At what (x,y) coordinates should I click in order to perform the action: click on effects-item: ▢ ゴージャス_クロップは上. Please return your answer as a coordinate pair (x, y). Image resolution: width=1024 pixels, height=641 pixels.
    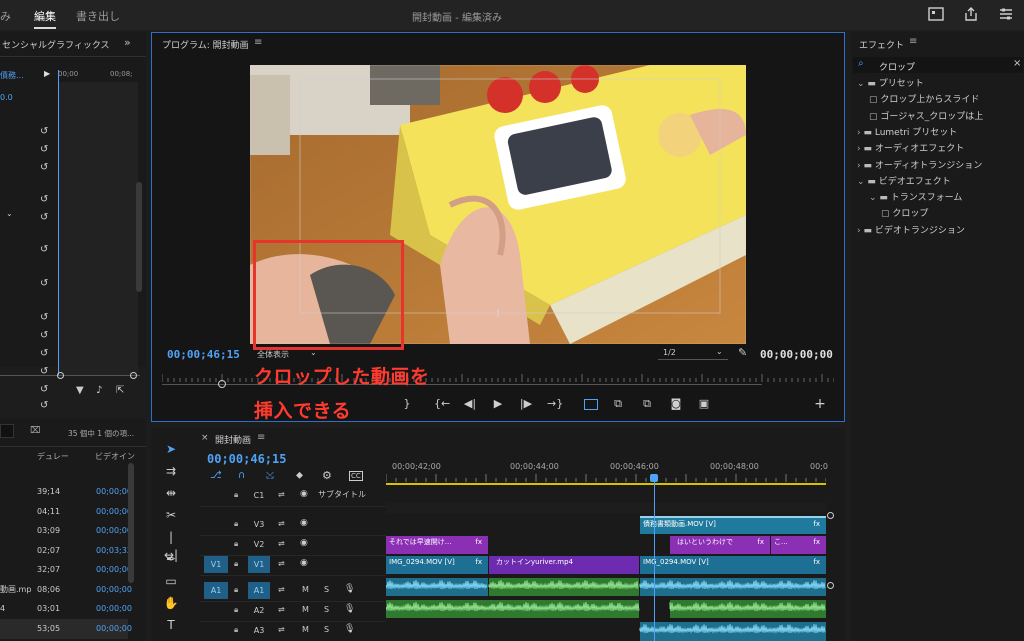
    Looking at the image, I should click on (926, 117).